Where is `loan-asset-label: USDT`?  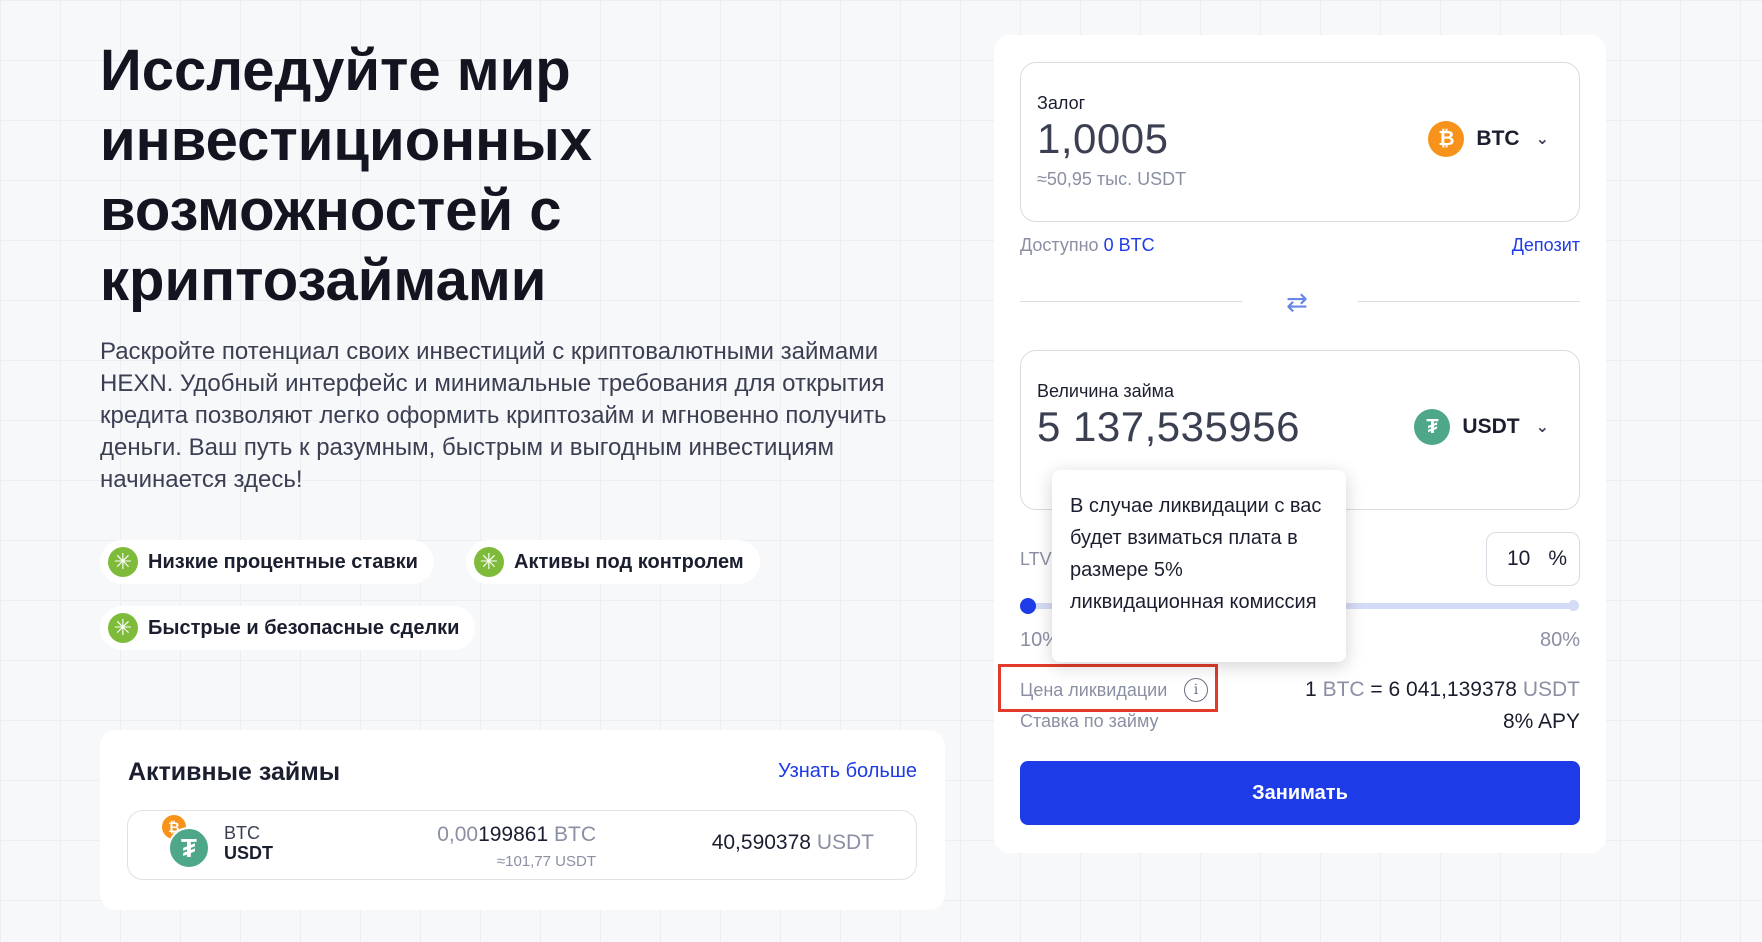
loan-asset-label: USDT is located at coordinates (1491, 426).